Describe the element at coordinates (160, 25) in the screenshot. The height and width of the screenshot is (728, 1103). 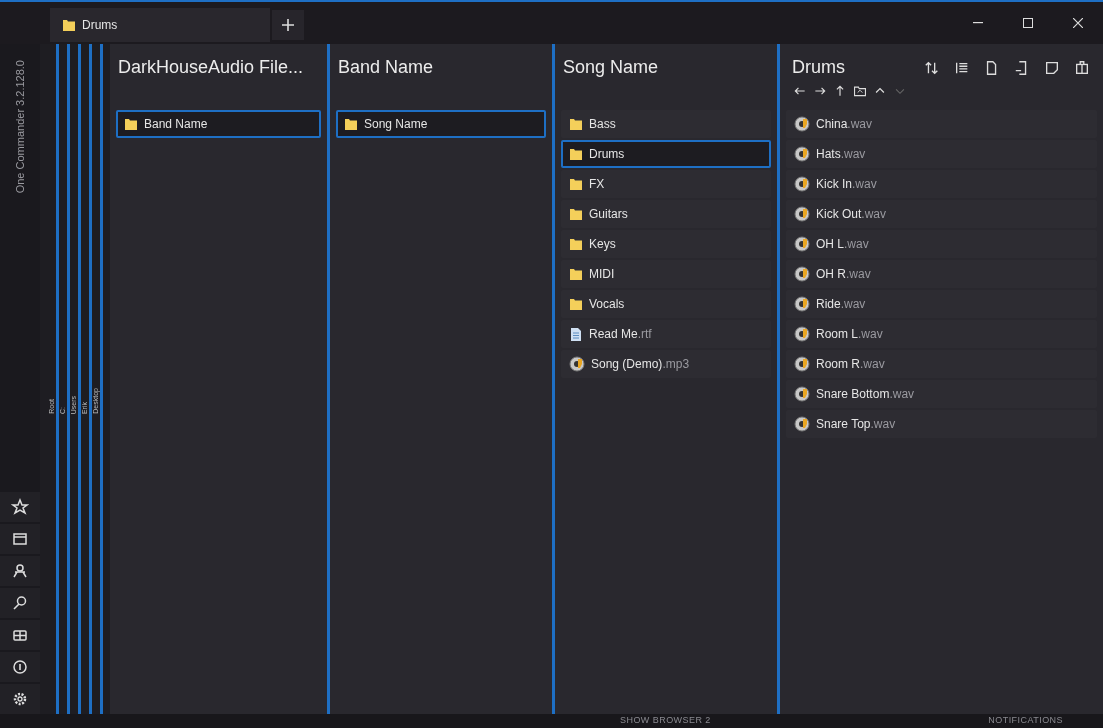
I see `tab: Drums` at that location.